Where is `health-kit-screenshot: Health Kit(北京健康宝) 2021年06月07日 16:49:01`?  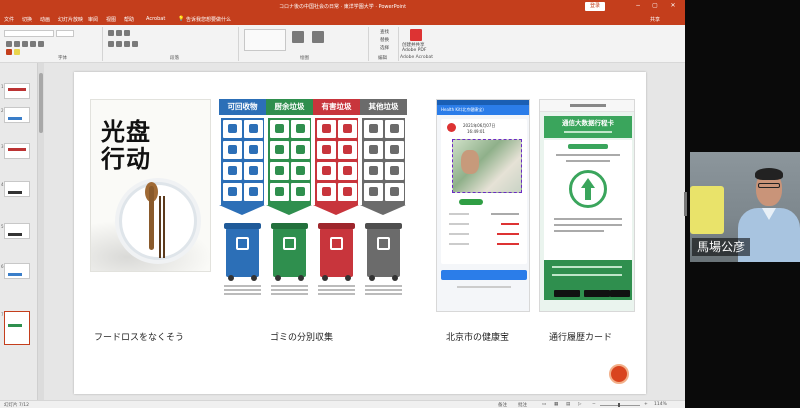 health-kit-screenshot: Health Kit(北京健康宝) 2021年06月07日 16:49:01 is located at coordinates (483, 205).